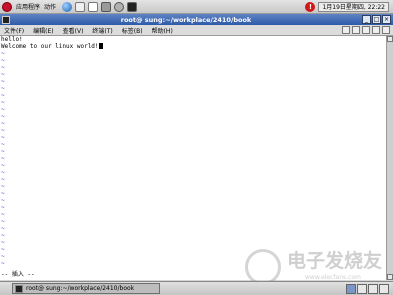 This screenshot has width=393, height=295. Describe the element at coordinates (73, 30) in the screenshot. I see `menu-view: 查看(V)` at that location.